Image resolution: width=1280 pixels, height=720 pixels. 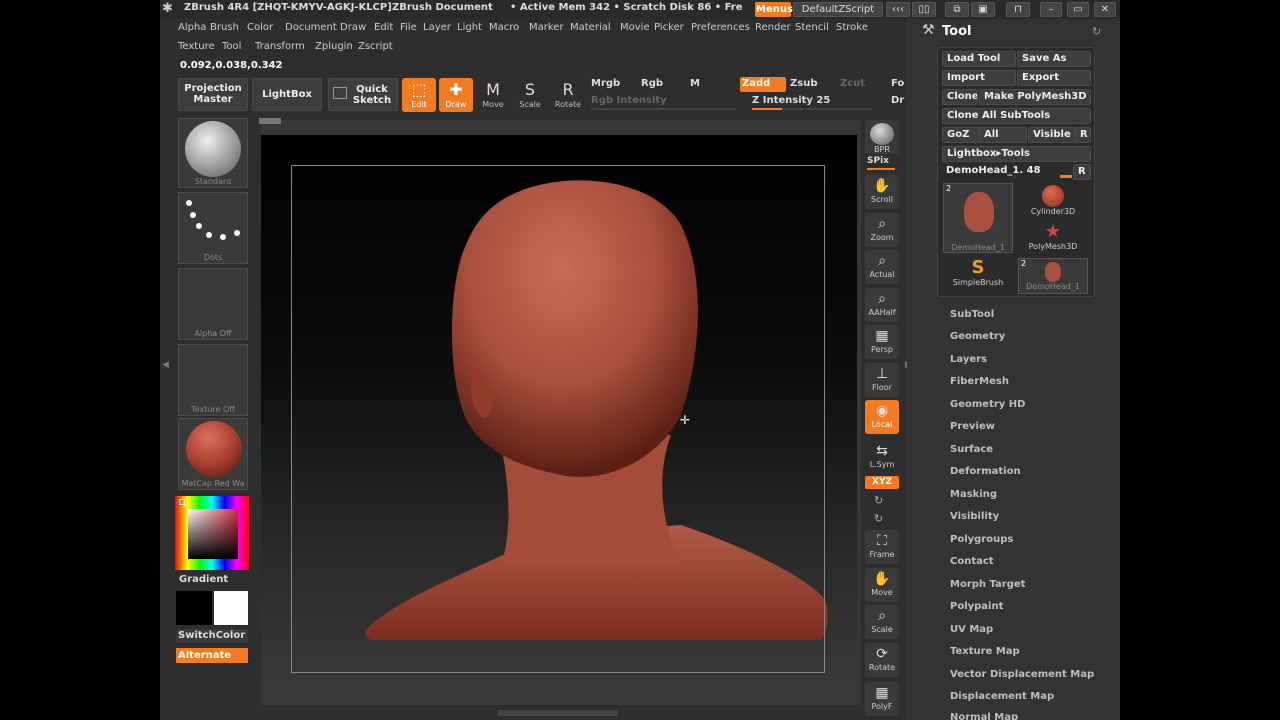 What do you see at coordinates (972, 426) in the screenshot?
I see `subpalette-preview: Preview` at bounding box center [972, 426].